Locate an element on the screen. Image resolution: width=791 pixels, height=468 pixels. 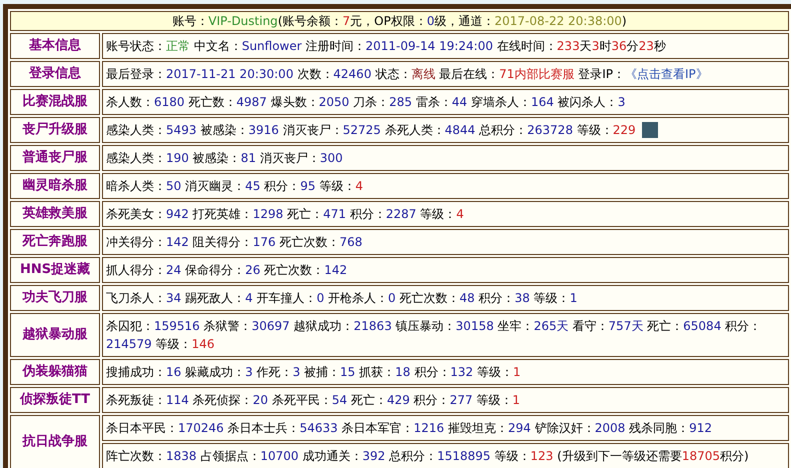
stats-text: 搜捕成功：16 躲藏成功：3 作死：3 被捕：15 抓获：18 积分：132 等级：1 is located at coordinates (313, 372).